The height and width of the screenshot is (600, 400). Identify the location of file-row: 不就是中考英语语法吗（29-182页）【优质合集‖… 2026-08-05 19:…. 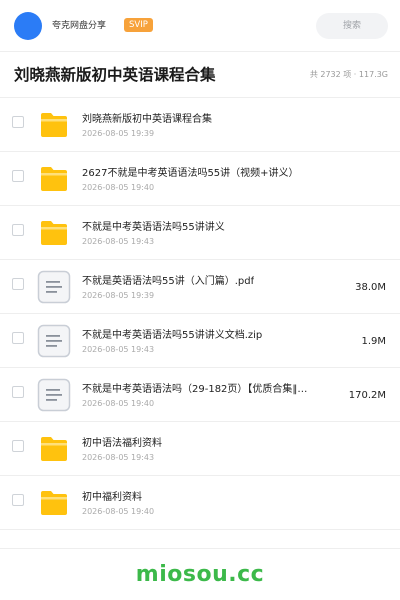
(200, 395).